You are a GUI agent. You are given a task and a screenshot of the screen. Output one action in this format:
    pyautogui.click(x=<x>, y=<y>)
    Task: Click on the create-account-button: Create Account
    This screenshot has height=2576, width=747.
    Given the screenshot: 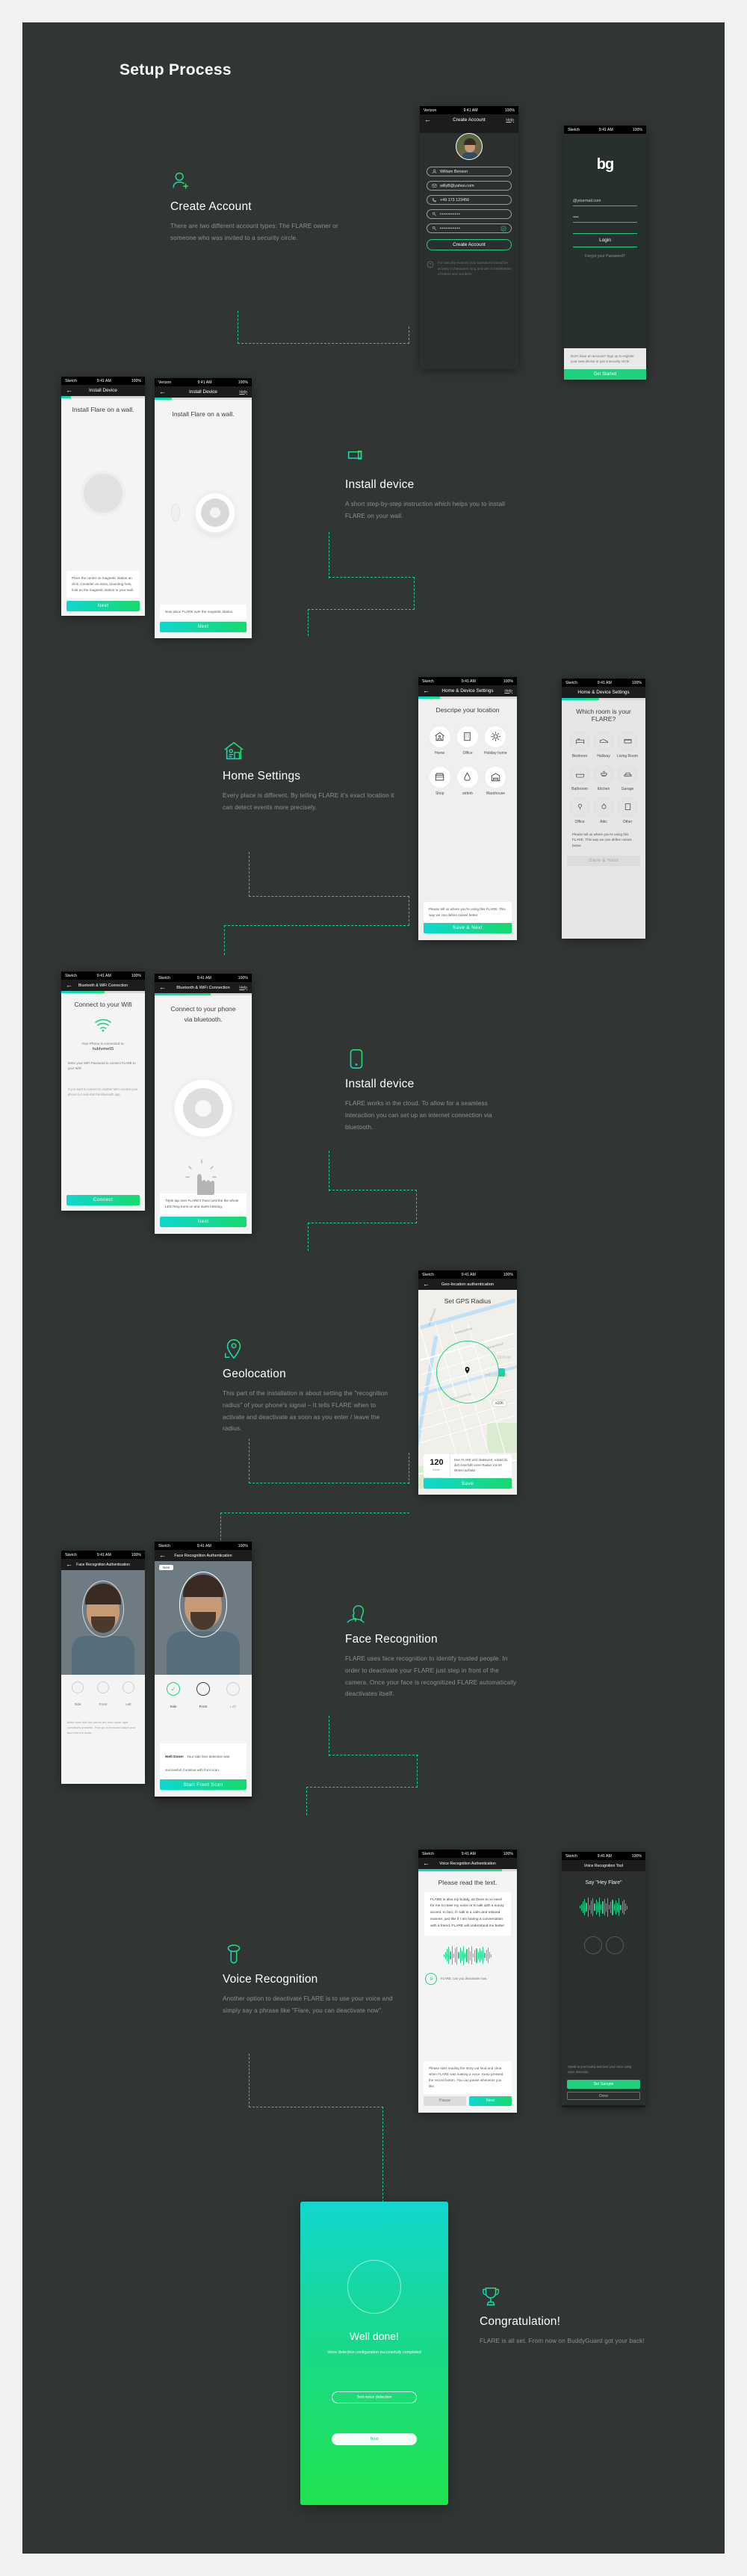 What is the action you would take?
    pyautogui.click(x=469, y=245)
    